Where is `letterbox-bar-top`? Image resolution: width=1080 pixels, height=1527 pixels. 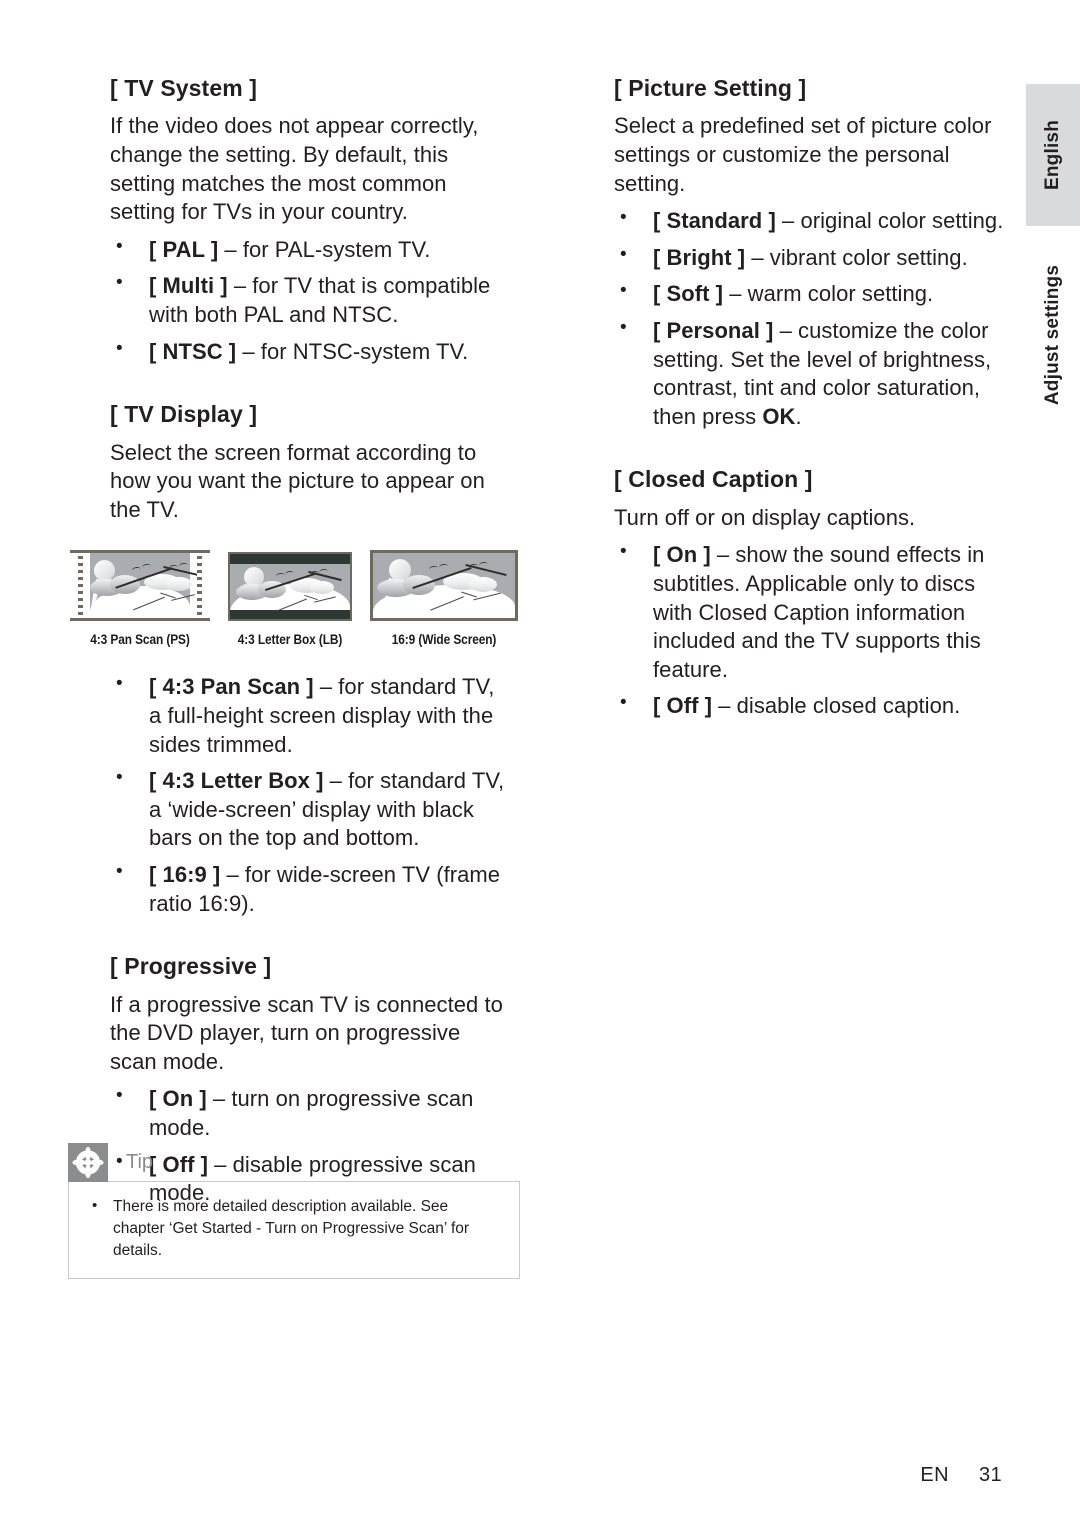 letterbox-bar-top is located at coordinates (290, 559).